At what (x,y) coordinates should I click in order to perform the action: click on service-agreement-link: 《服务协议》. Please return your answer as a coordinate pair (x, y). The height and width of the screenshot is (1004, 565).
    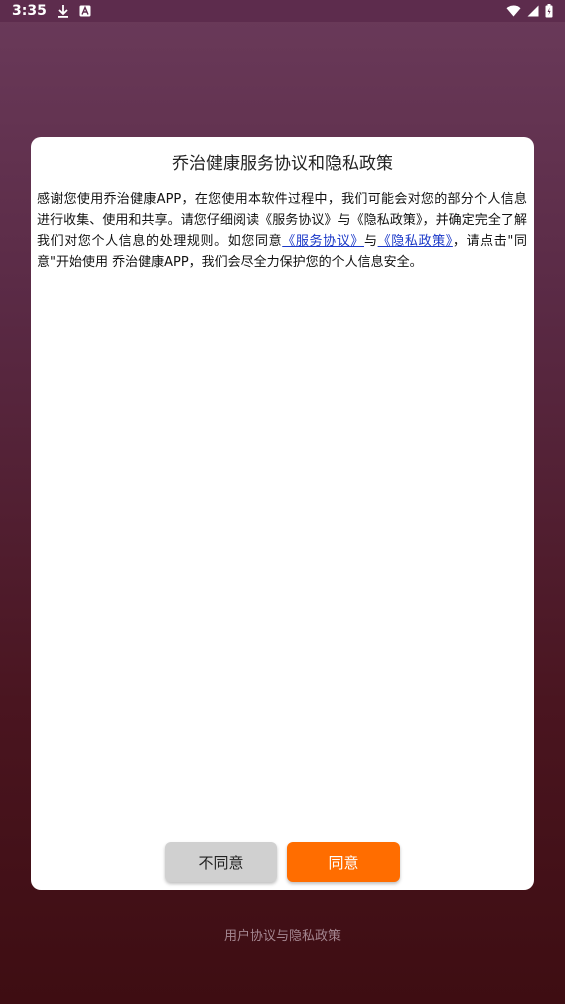
    Looking at the image, I should click on (323, 241).